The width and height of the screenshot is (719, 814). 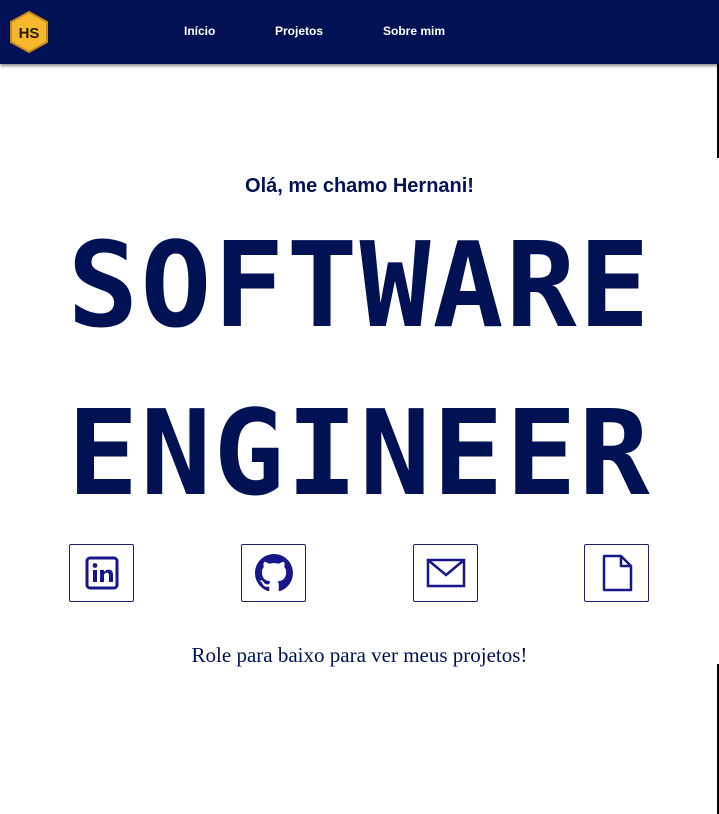 I want to click on linkedin-icon, so click(x=101, y=573).